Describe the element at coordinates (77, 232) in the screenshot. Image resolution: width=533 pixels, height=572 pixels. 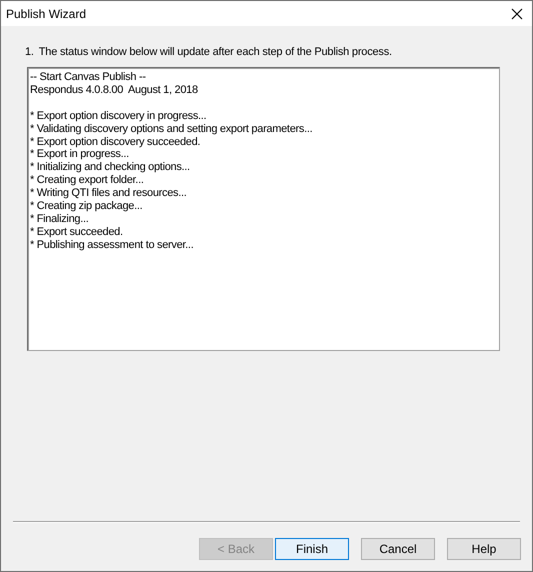
I see `log-line: * Export succeeded.` at that location.